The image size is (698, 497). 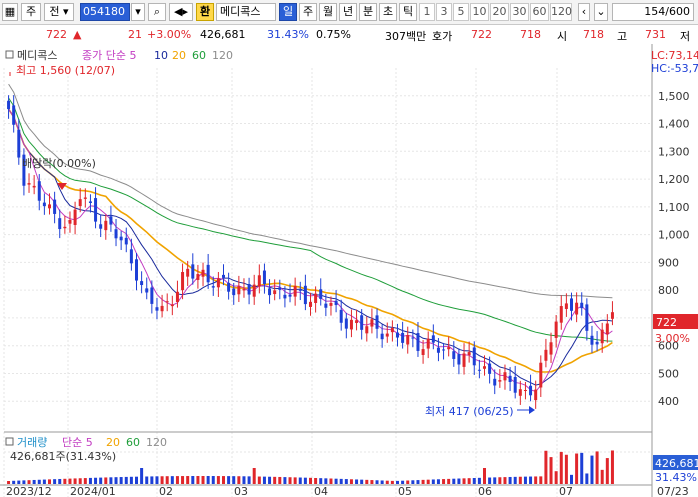 I want to click on price-tick-5: 1,000, so click(x=674, y=235).